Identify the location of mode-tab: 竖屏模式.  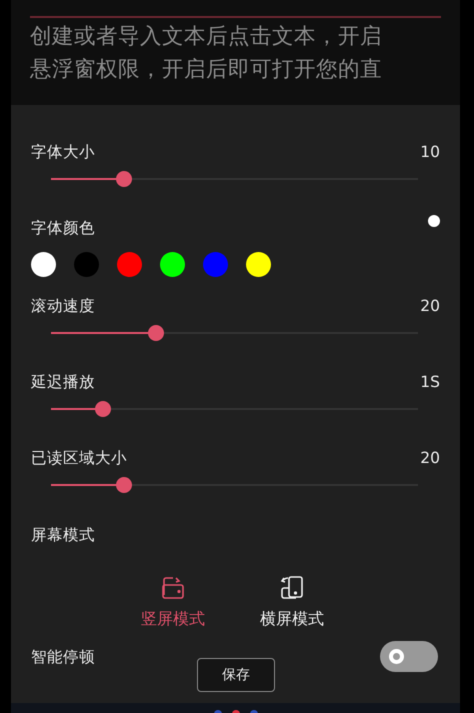
(173, 603).